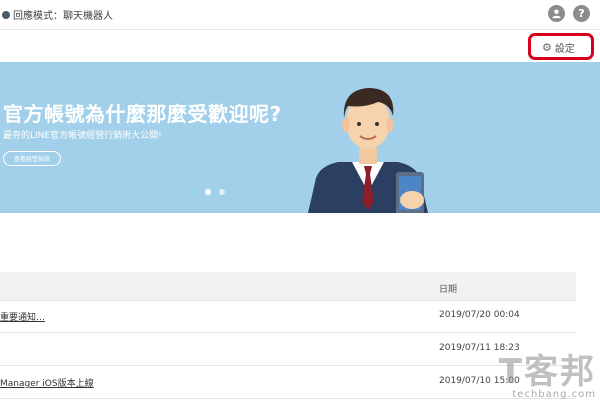 This screenshot has width=600, height=402. I want to click on carousel-dots, so click(215, 192).